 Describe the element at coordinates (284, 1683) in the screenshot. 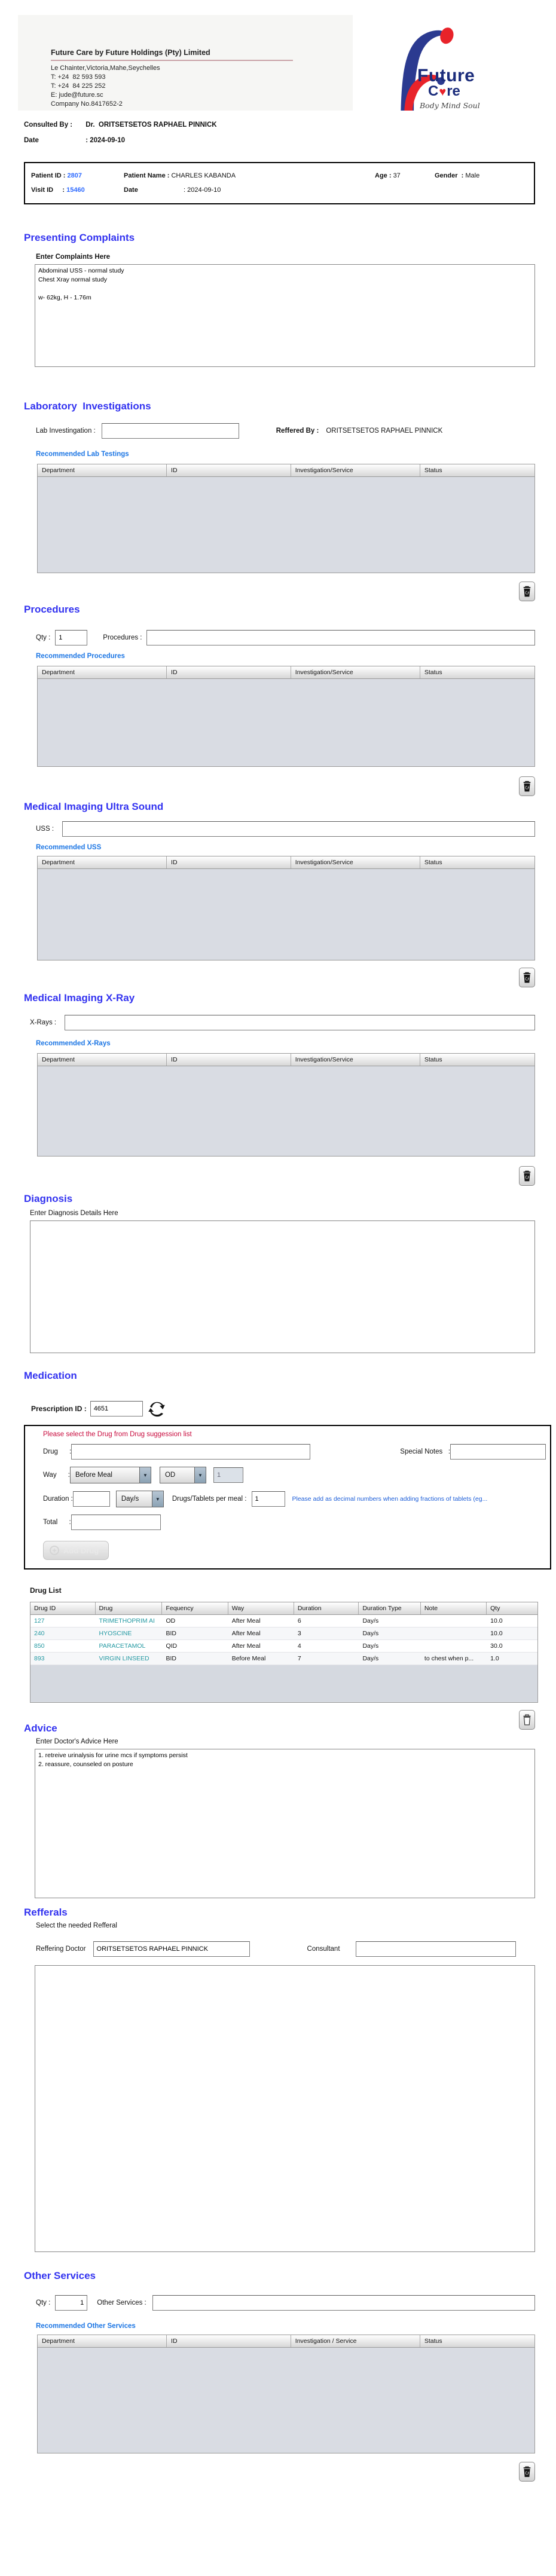

I see `drug-list-empty-area` at that location.